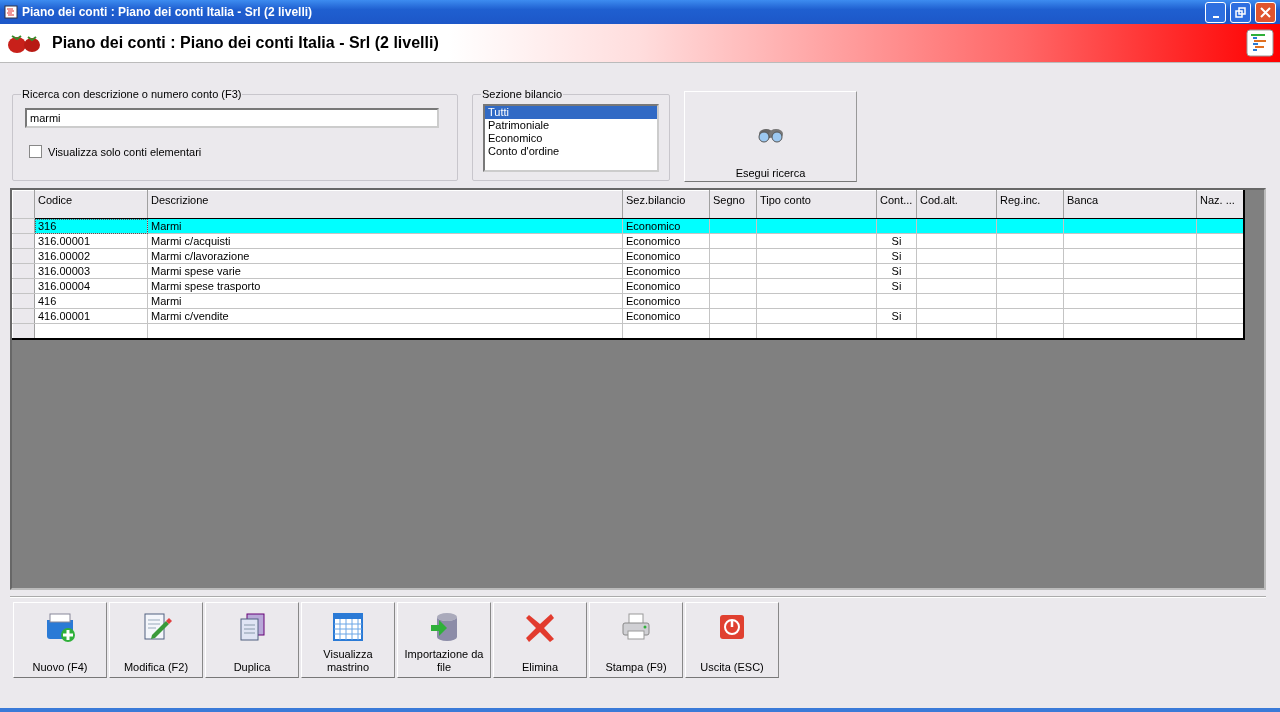  What do you see at coordinates (132, 94) in the screenshot?
I see `group-label: Ricerca con descrizione o numero conto (F3)` at bounding box center [132, 94].